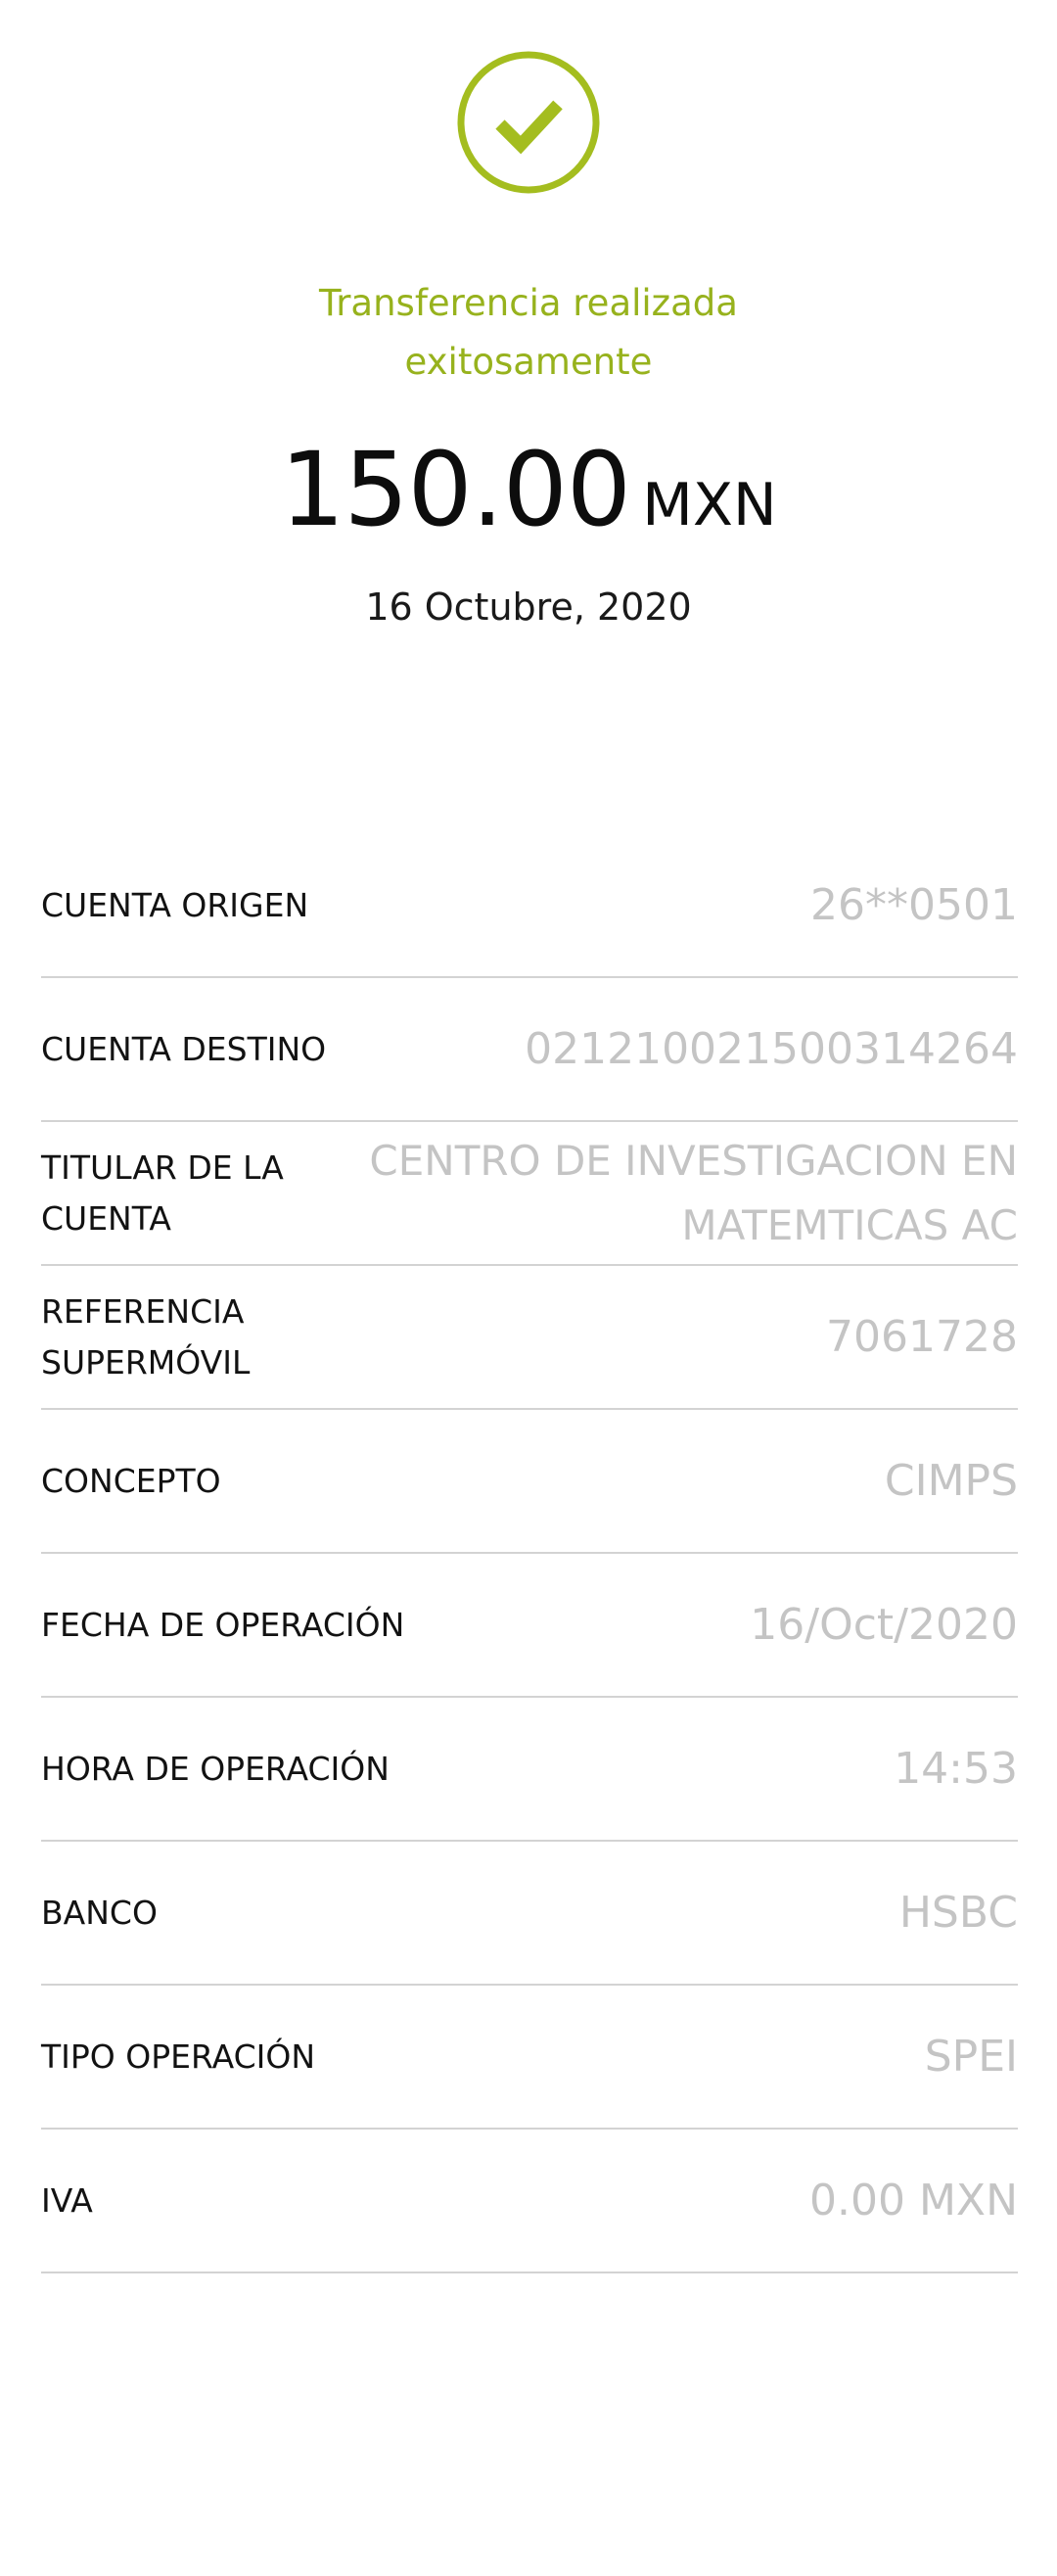 This screenshot has width=1057, height=2576. Describe the element at coordinates (529, 2201) in the screenshot. I see `detail-row-iva: IVA 0.00 MXN` at that location.